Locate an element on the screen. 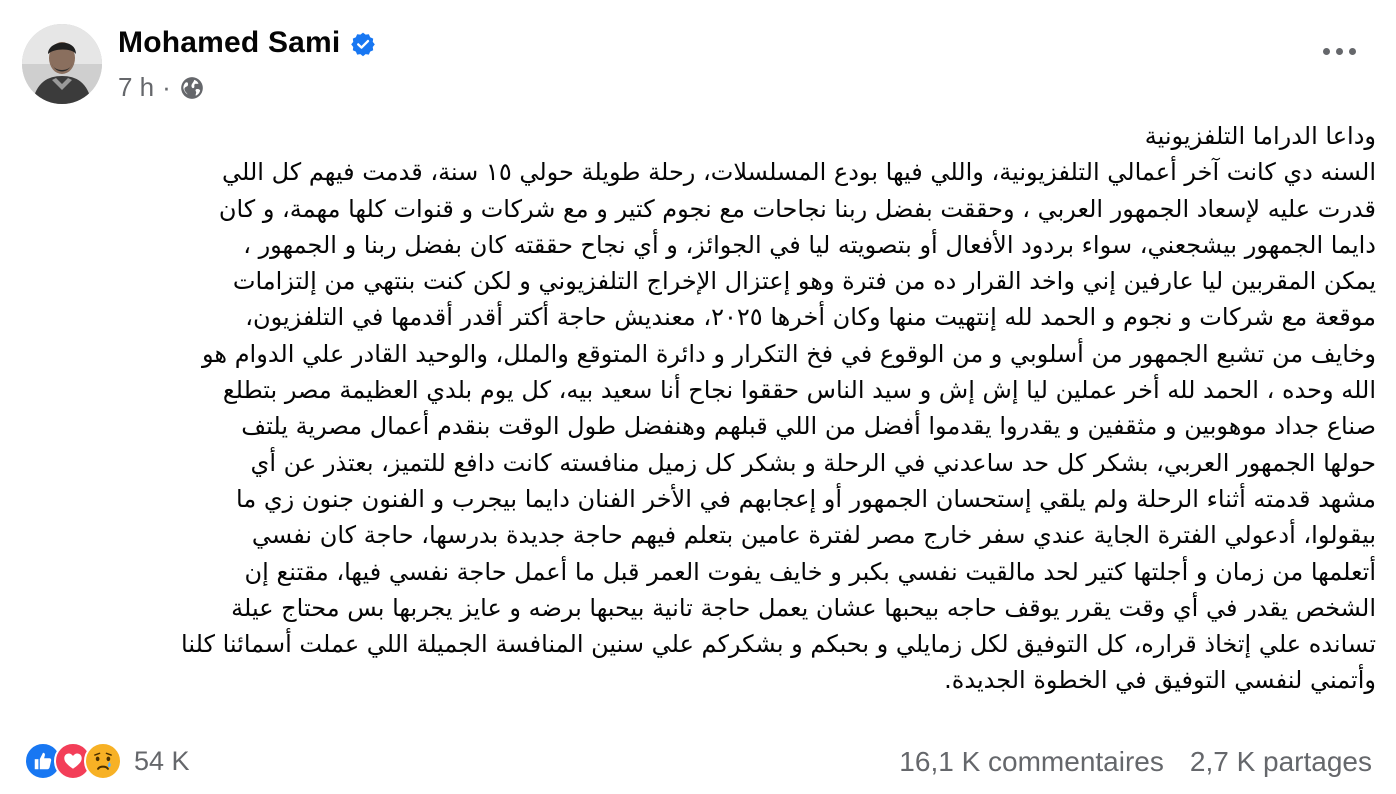  reactions-summary: 54 K is located at coordinates (107, 761).